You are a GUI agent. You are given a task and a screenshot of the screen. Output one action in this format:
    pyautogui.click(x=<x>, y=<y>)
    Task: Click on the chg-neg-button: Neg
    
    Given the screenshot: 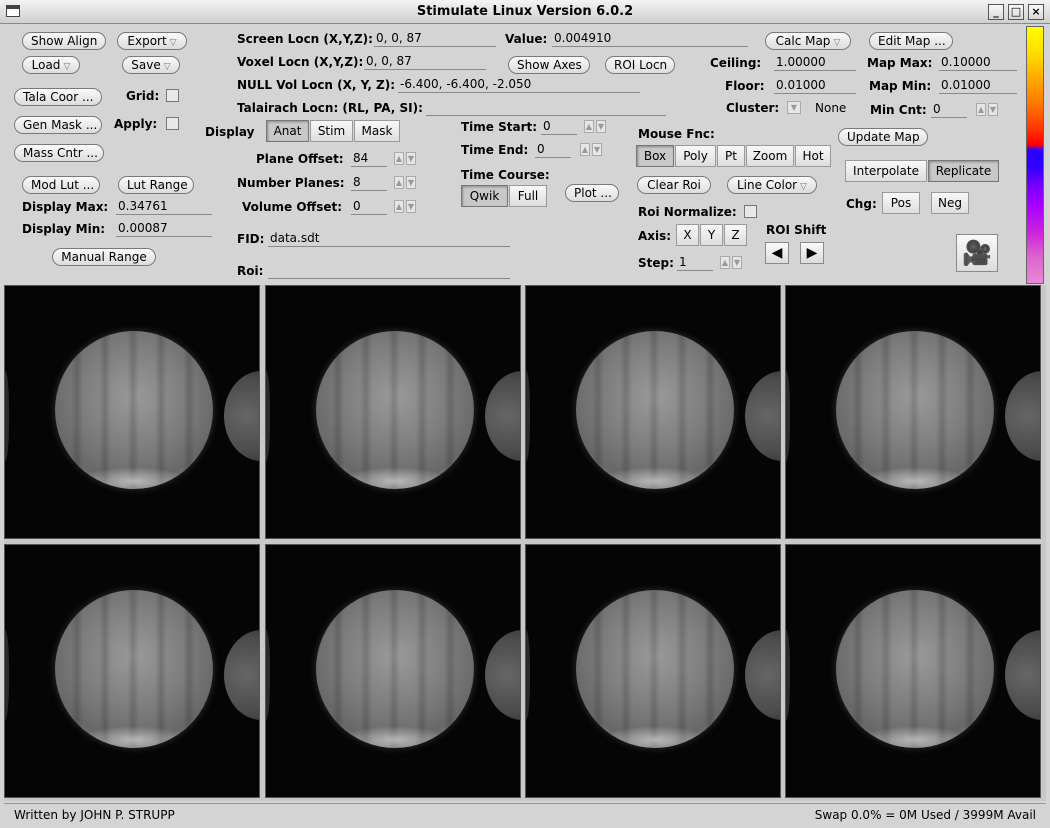 What is the action you would take?
    pyautogui.click(x=950, y=203)
    